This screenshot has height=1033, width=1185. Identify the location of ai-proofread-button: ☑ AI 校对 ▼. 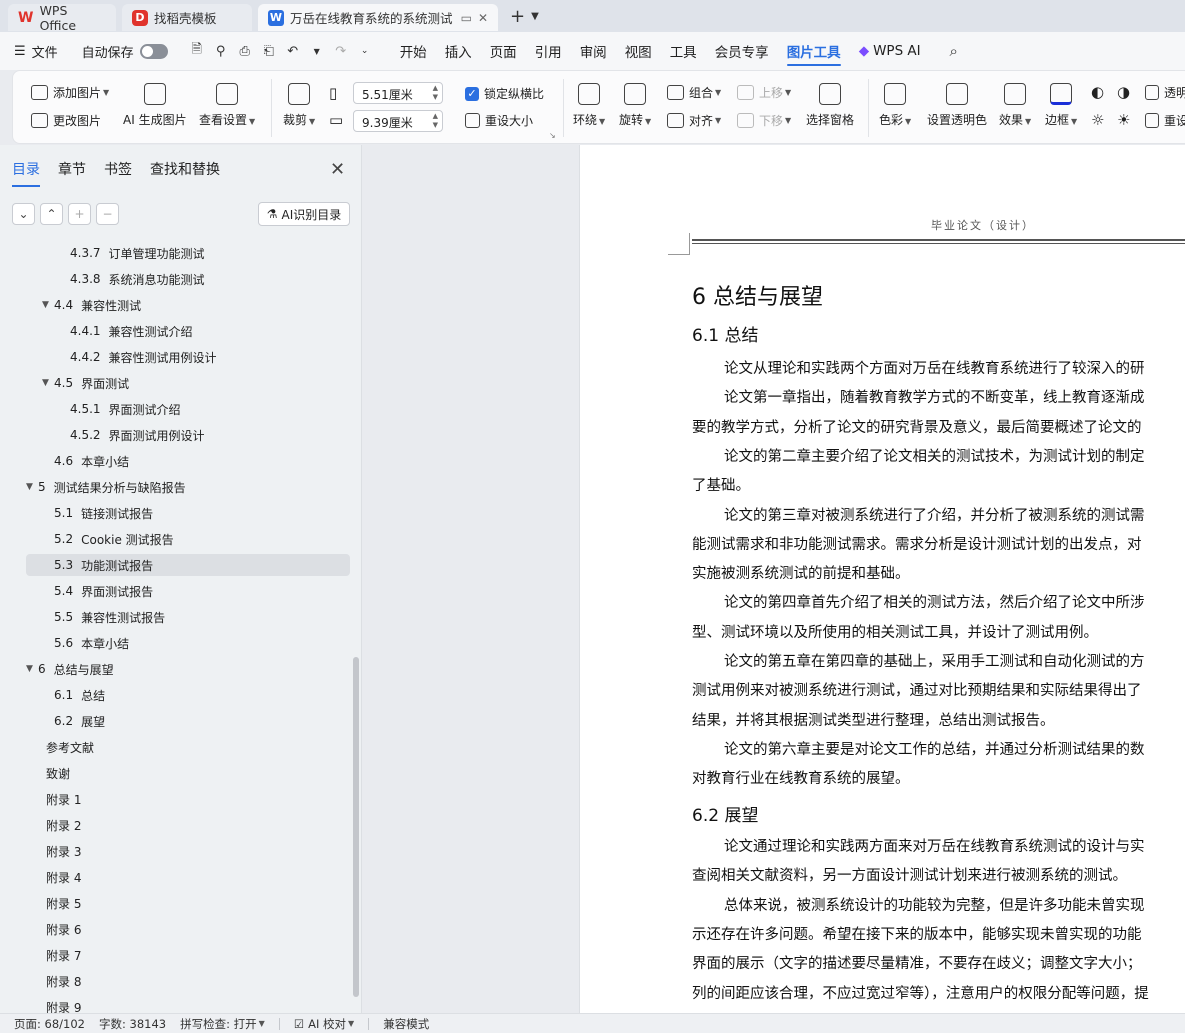
(324, 1024).